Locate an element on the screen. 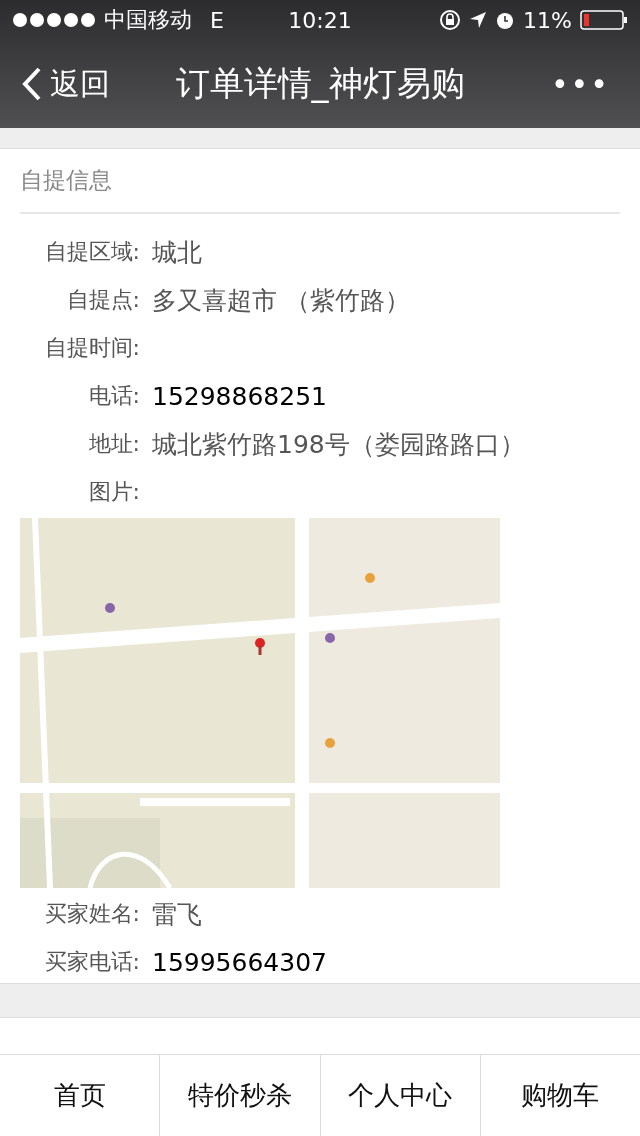 Image resolution: width=640 pixels, height=1136 pixels. more-button: ••• is located at coordinates (580, 84).